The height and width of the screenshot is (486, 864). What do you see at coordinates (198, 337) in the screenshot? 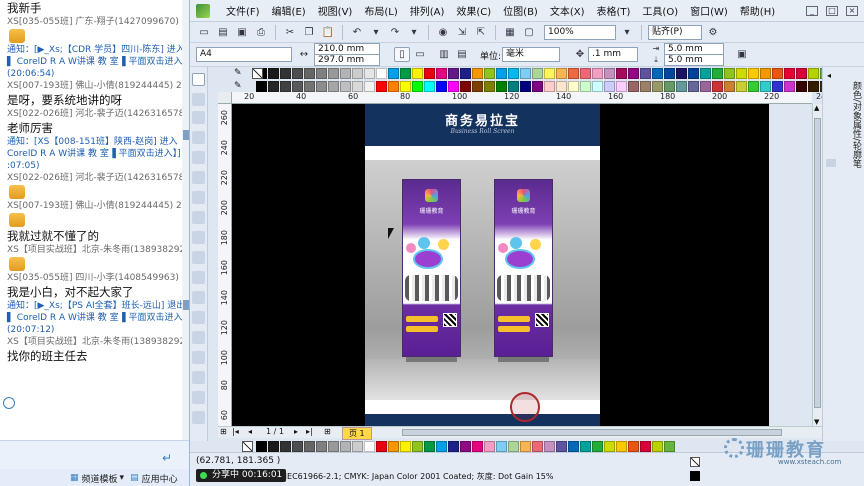
I see `blend-tool-icon` at bounding box center [198, 337].